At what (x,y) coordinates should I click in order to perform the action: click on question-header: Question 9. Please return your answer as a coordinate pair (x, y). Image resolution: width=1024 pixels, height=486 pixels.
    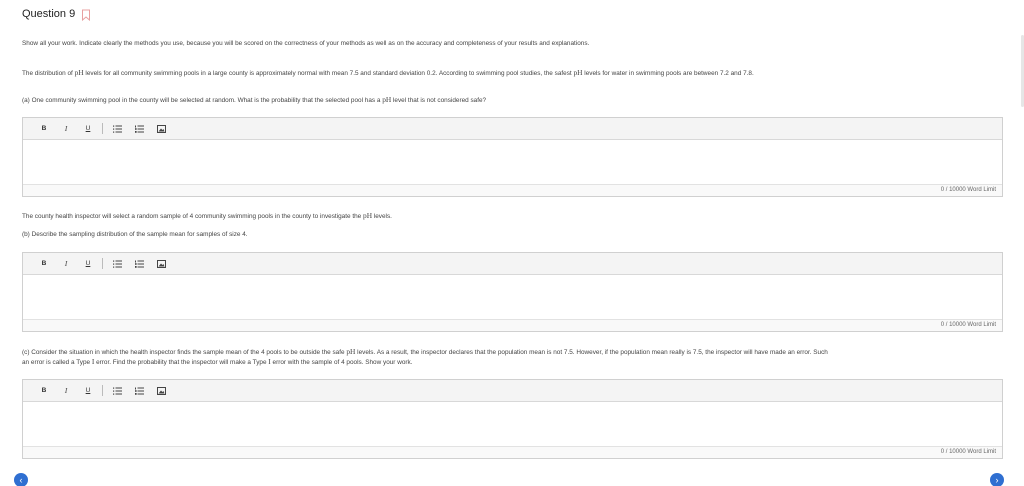
    Looking at the image, I should click on (56, 15).